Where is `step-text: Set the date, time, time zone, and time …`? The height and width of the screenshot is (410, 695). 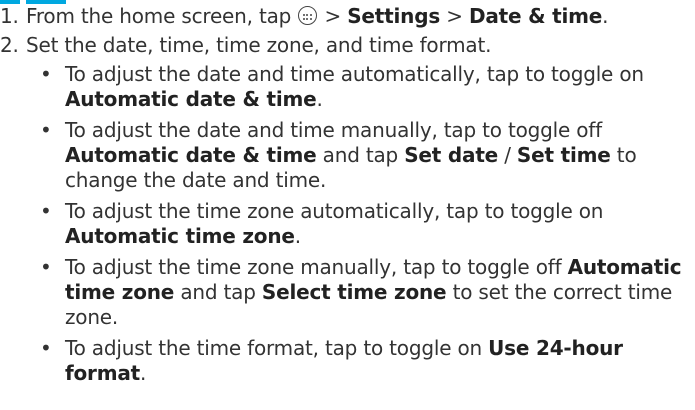
step-text: Set the date, time, time zone, and time … is located at coordinates (259, 45).